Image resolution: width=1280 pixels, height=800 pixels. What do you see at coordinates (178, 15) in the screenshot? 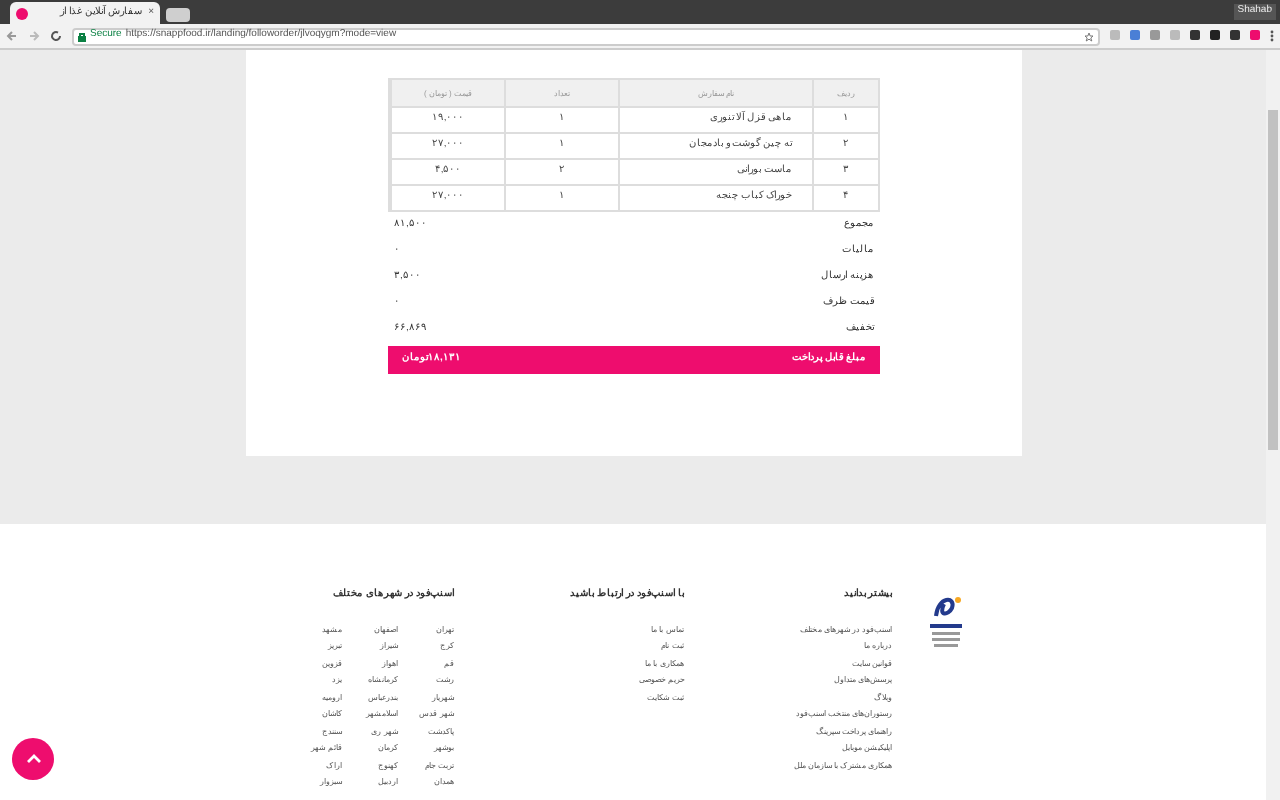
I see `new-tab-button` at bounding box center [178, 15].